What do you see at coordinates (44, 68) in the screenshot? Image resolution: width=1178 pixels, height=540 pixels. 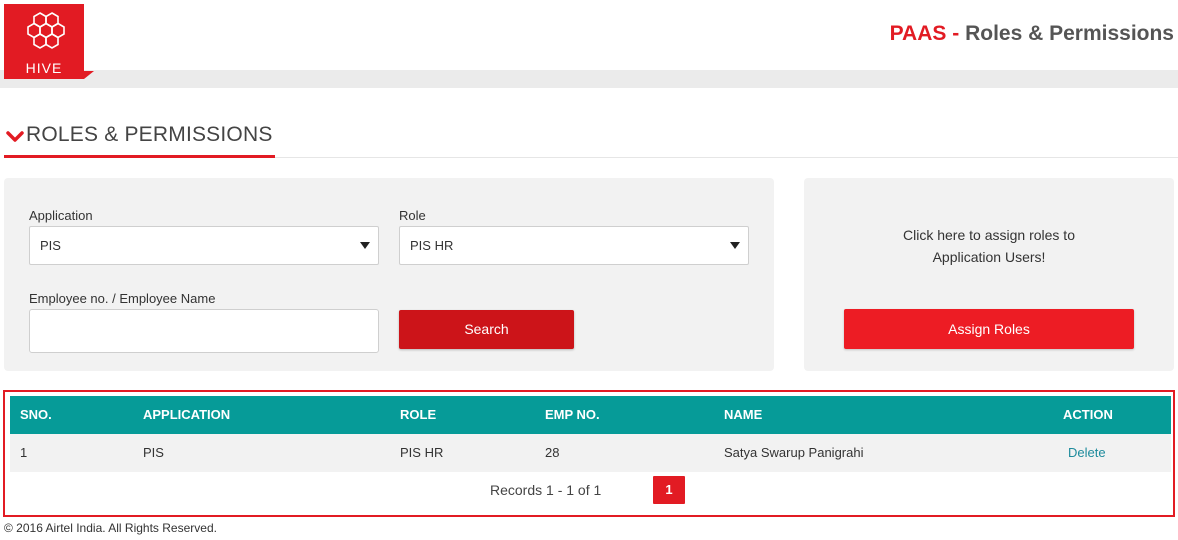 I see `logo-text: HIVE` at bounding box center [44, 68].